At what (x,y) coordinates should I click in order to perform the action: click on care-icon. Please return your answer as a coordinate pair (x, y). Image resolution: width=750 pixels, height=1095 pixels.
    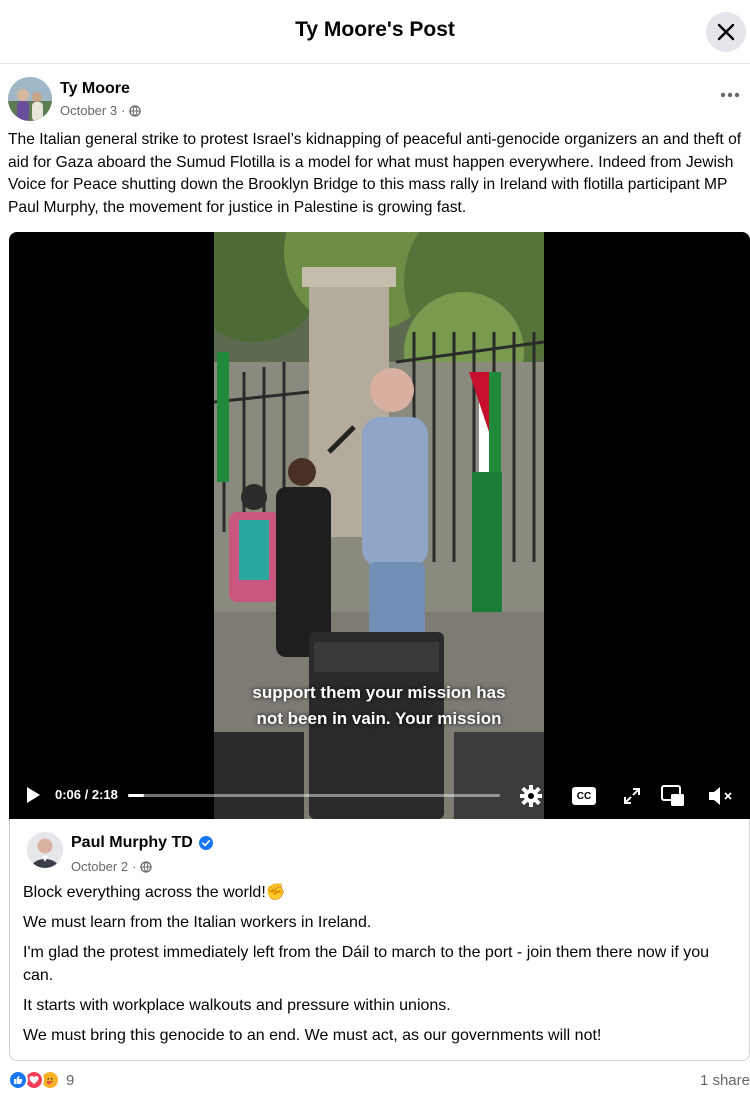
    Looking at the image, I should click on (49, 1081).